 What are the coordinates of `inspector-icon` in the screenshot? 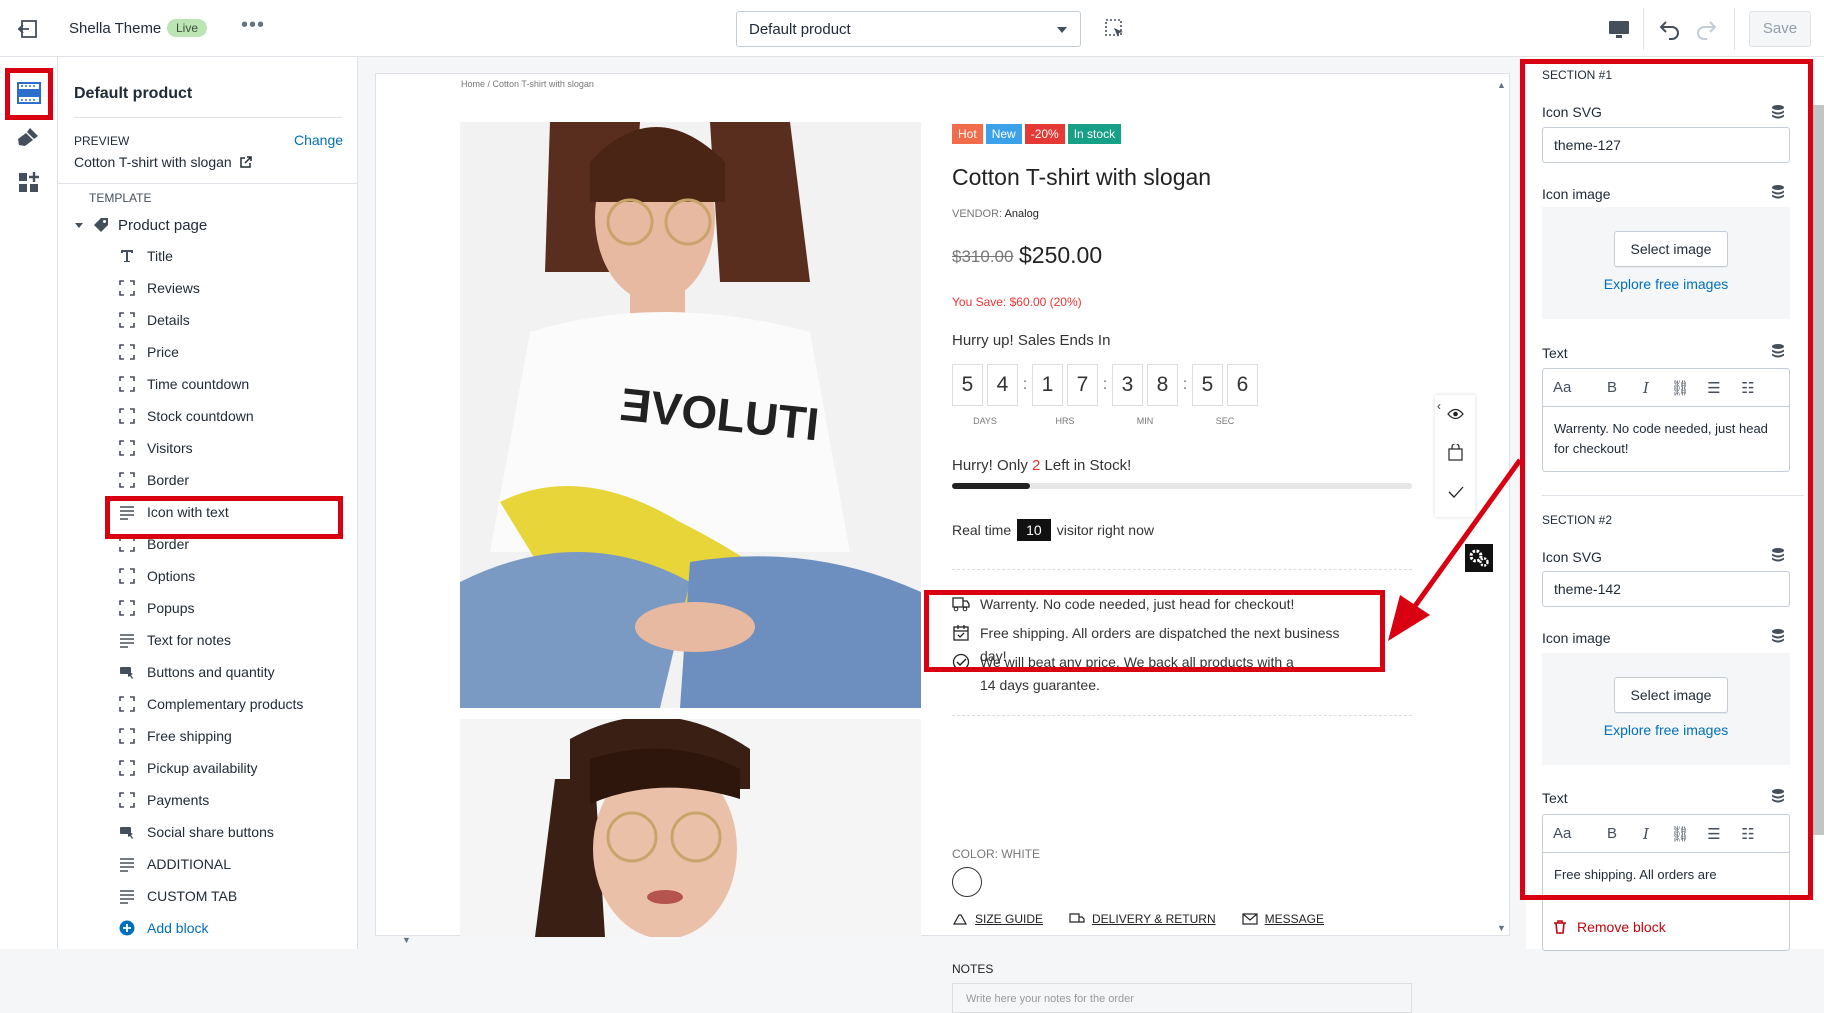 It's located at (1115, 29).